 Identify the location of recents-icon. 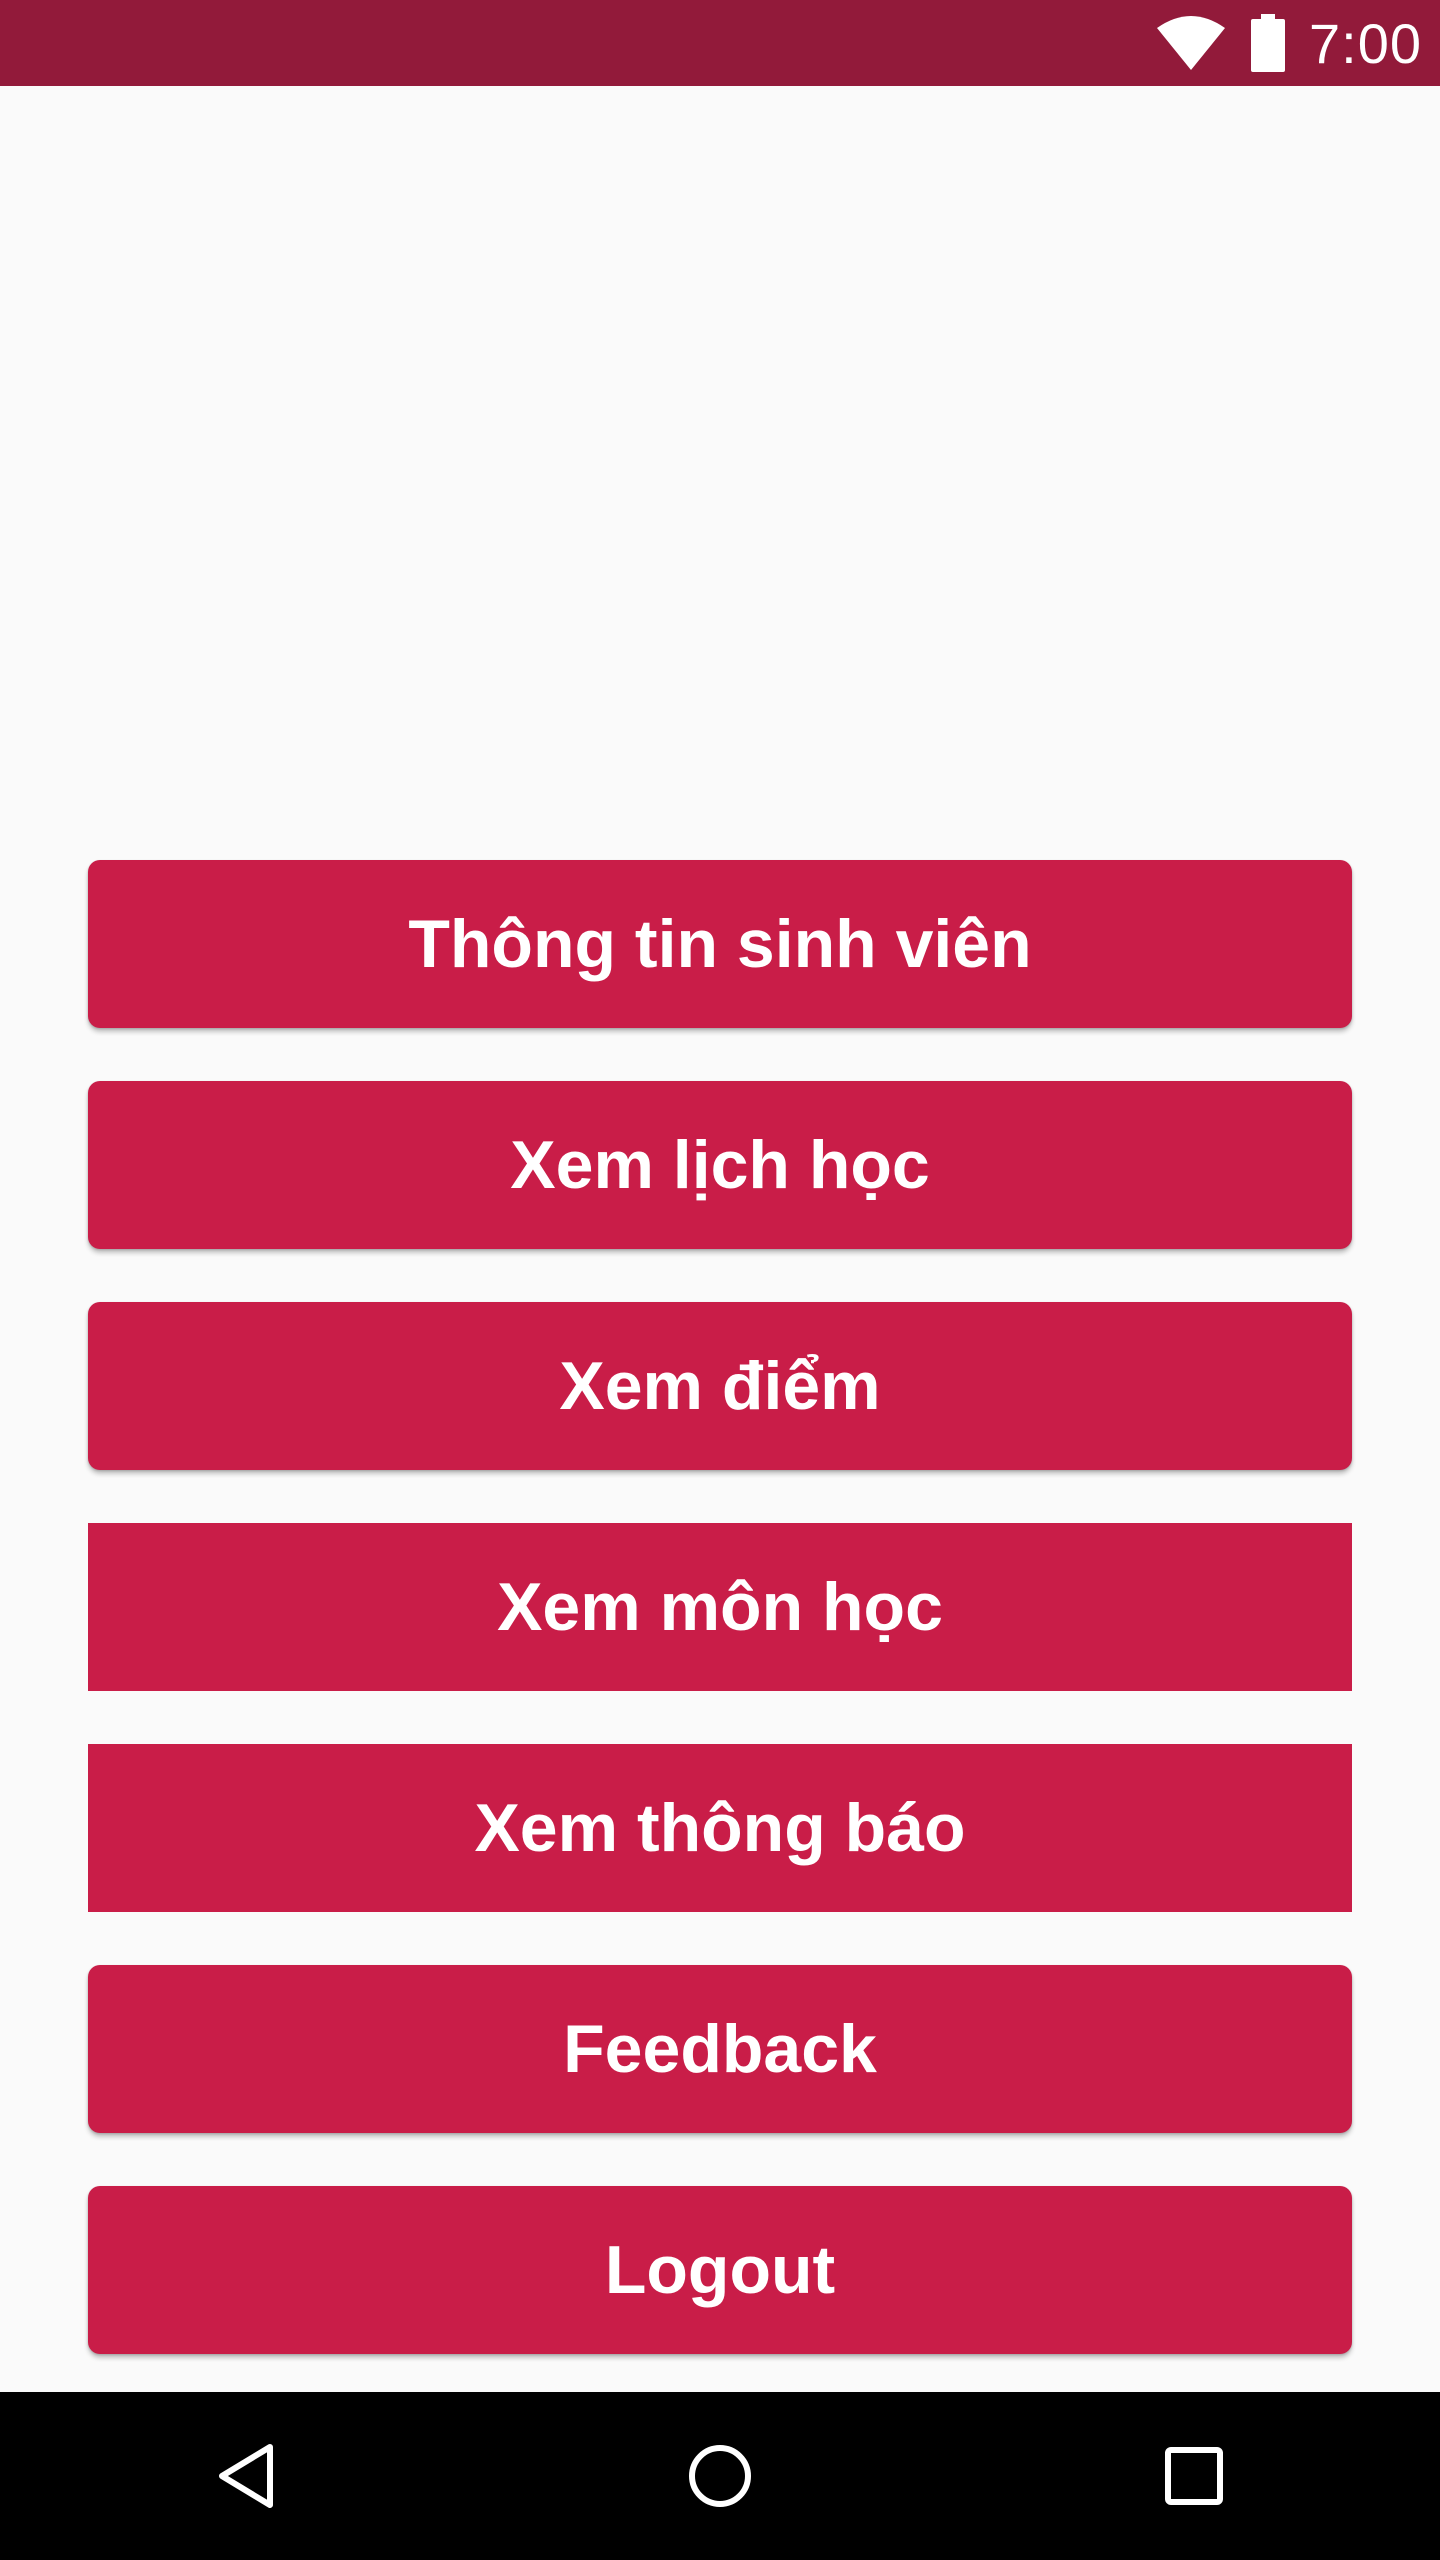
(1194, 2476).